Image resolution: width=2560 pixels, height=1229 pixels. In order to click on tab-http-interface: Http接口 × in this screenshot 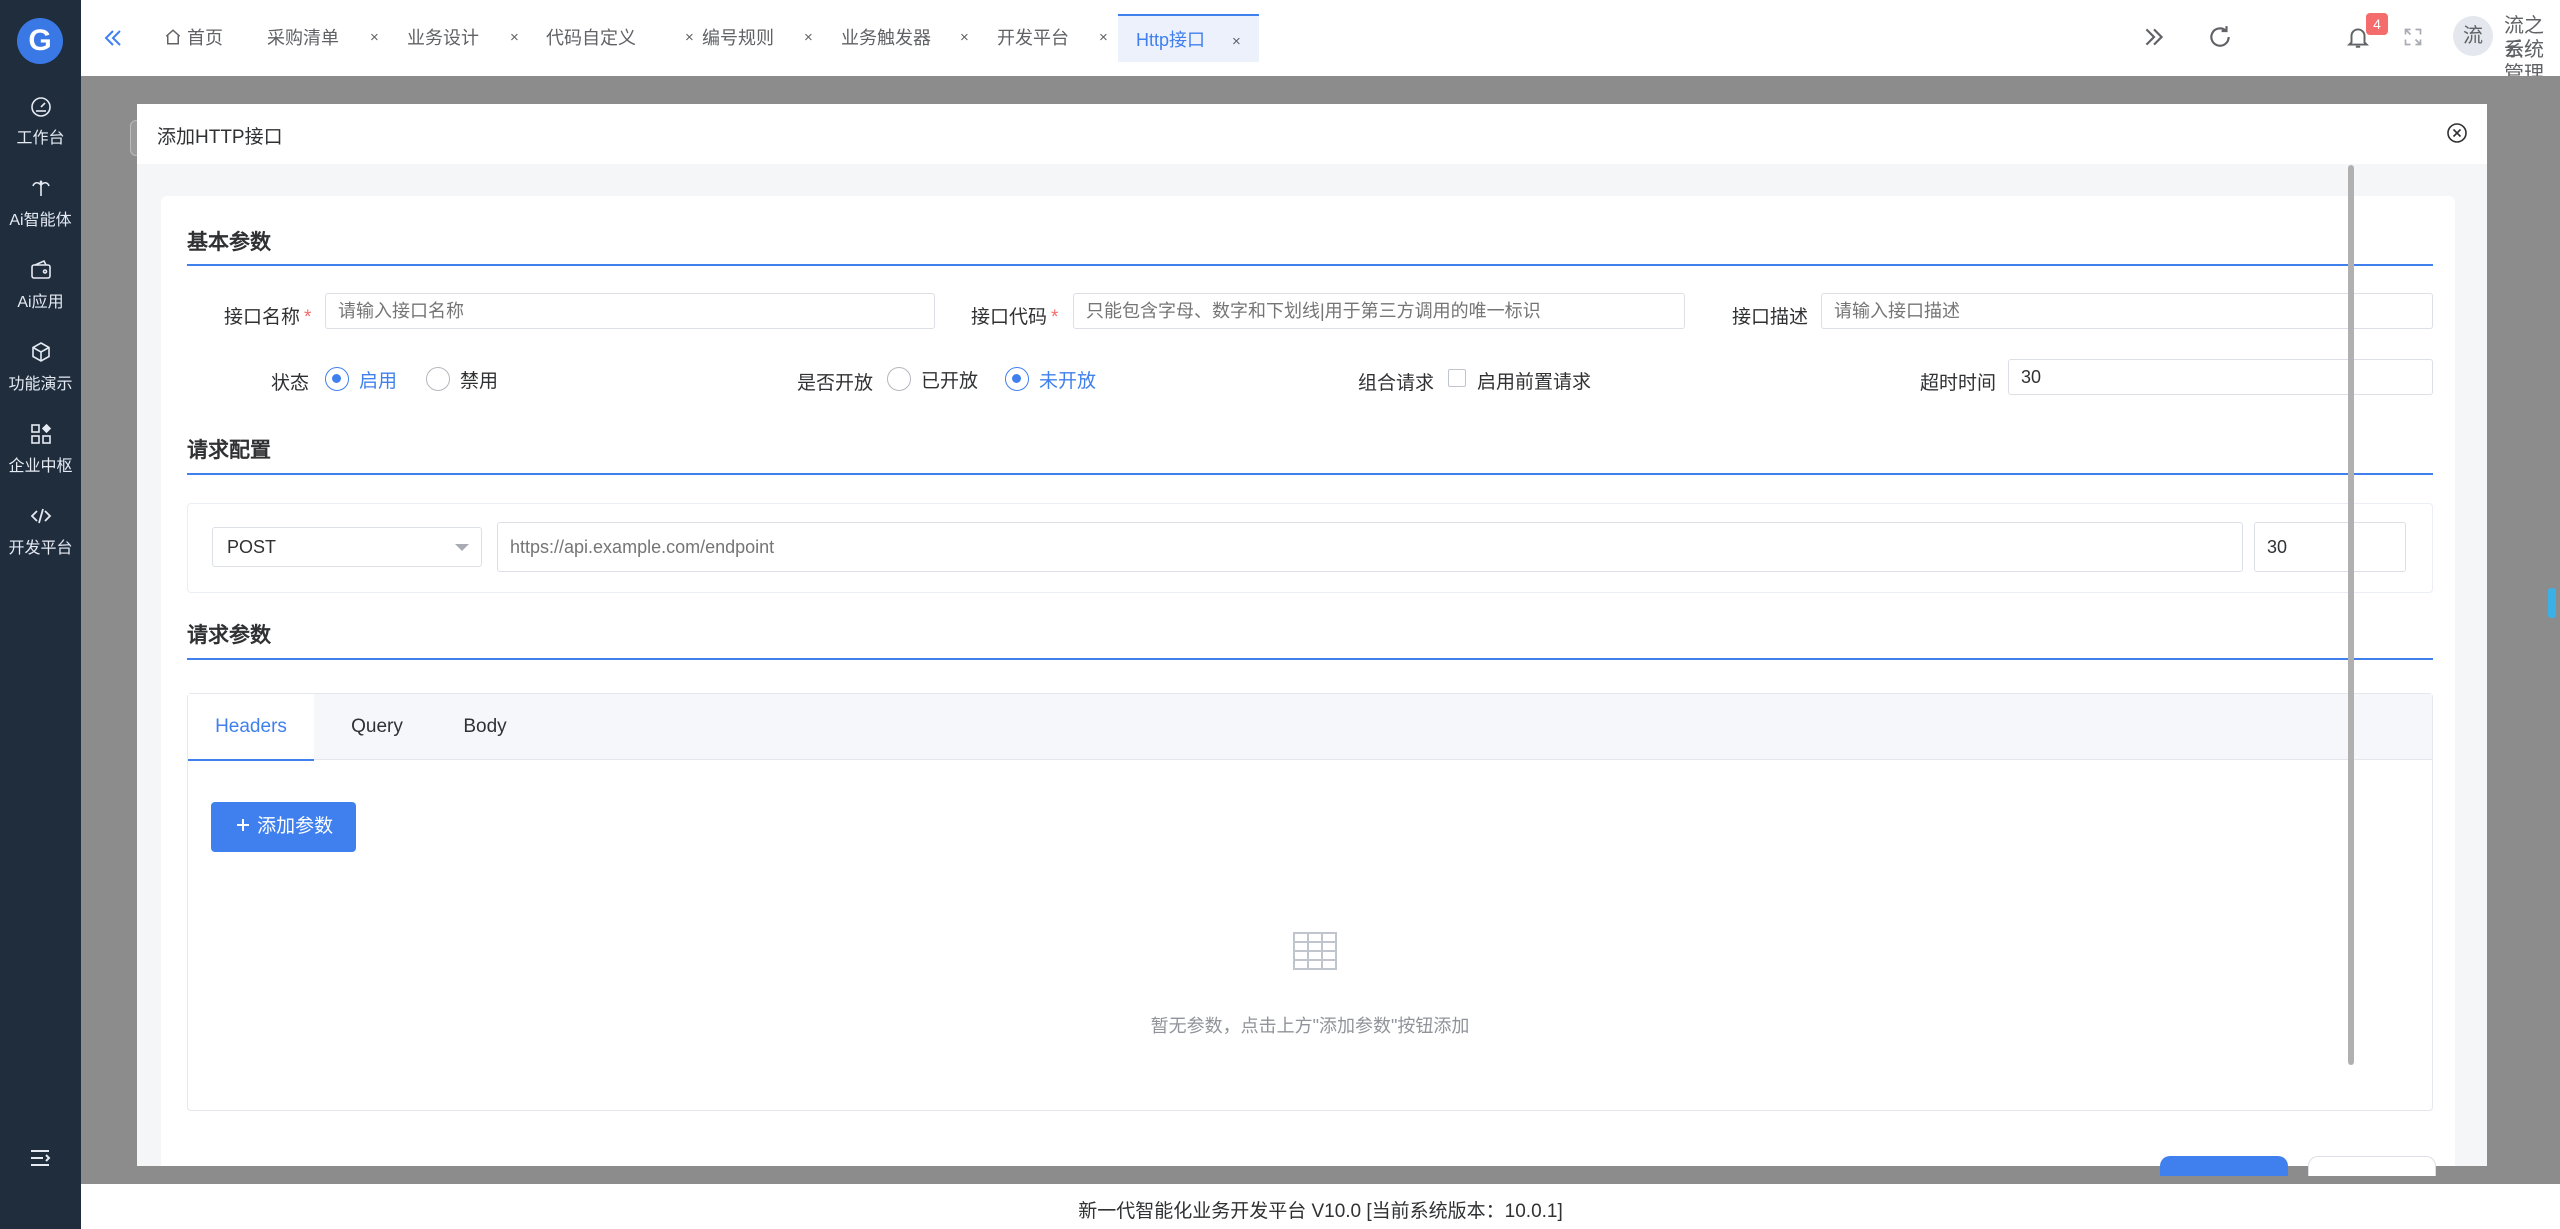, I will do `click(1188, 38)`.